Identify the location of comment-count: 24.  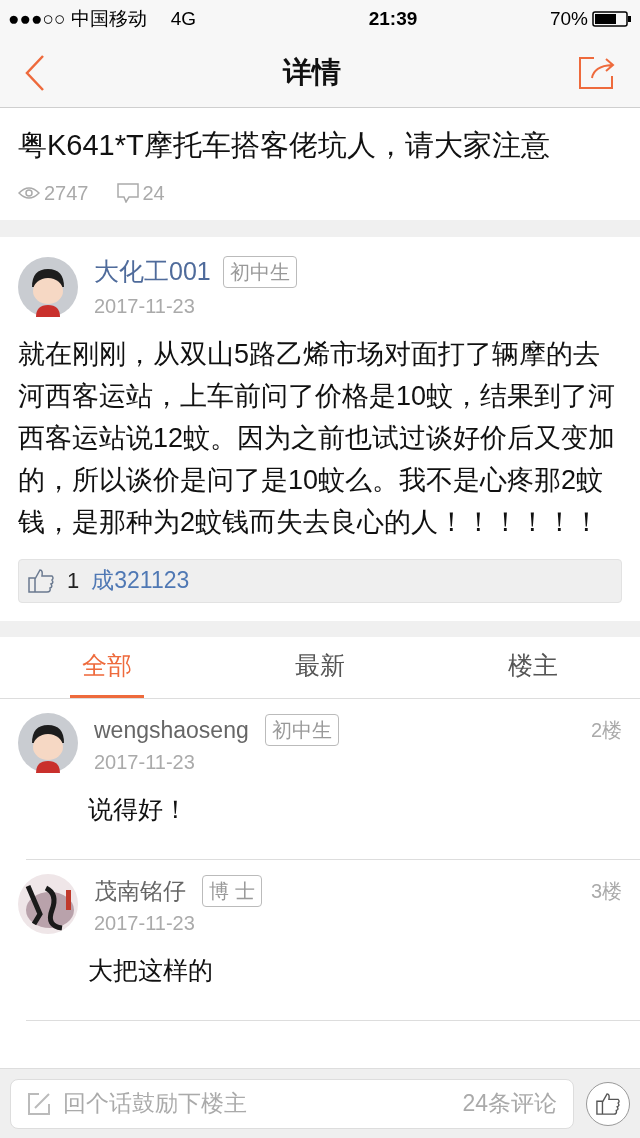
(153, 193).